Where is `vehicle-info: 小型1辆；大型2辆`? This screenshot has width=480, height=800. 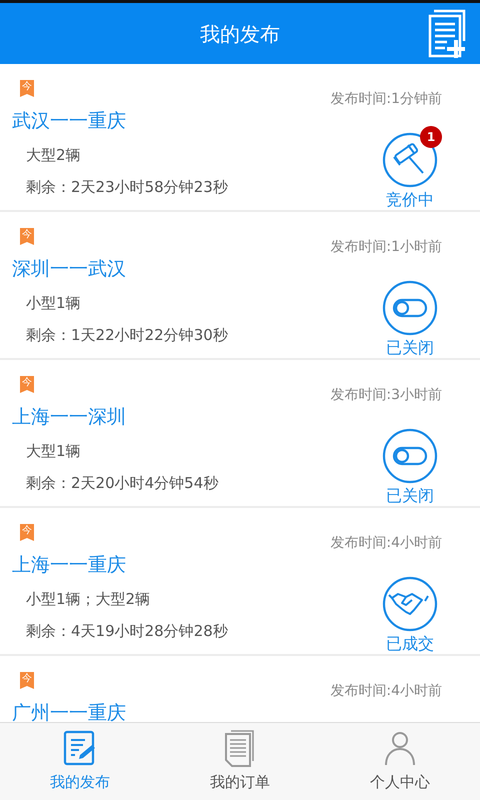
vehicle-info: 小型1辆；大型2辆 is located at coordinates (88, 599).